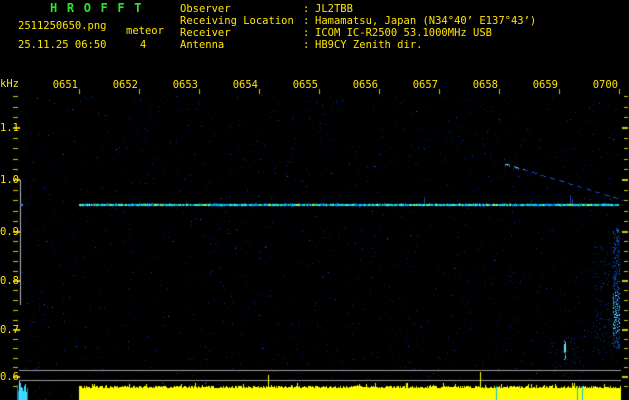 The height and width of the screenshot is (400, 629). Describe the element at coordinates (205, 9) in the screenshot. I see `info-label: Observer` at that location.